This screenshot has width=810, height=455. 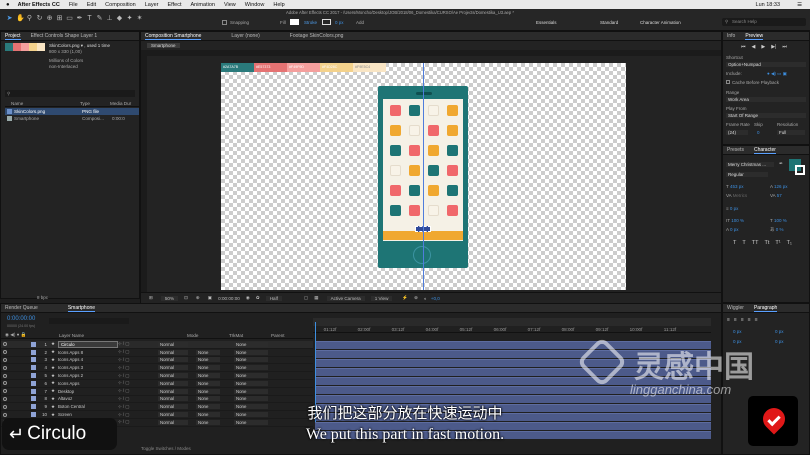 I want to click on stroke-color-swatch, so click(x=800, y=170).